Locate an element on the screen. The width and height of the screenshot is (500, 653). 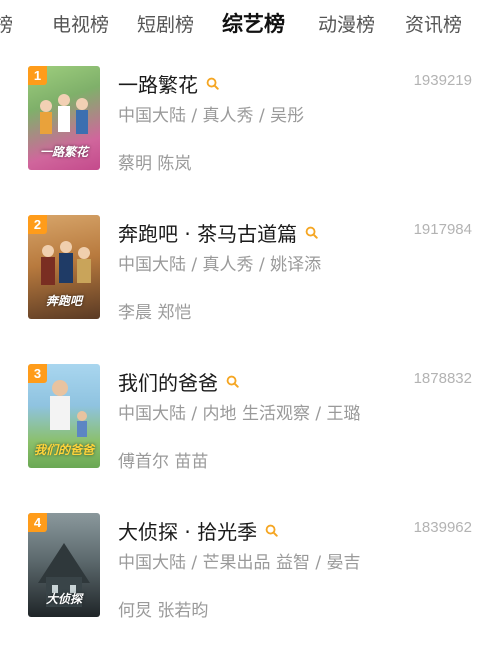
show-meta: 中国大陆 / 真人秀 / 姚译添 is located at coordinates (220, 265).